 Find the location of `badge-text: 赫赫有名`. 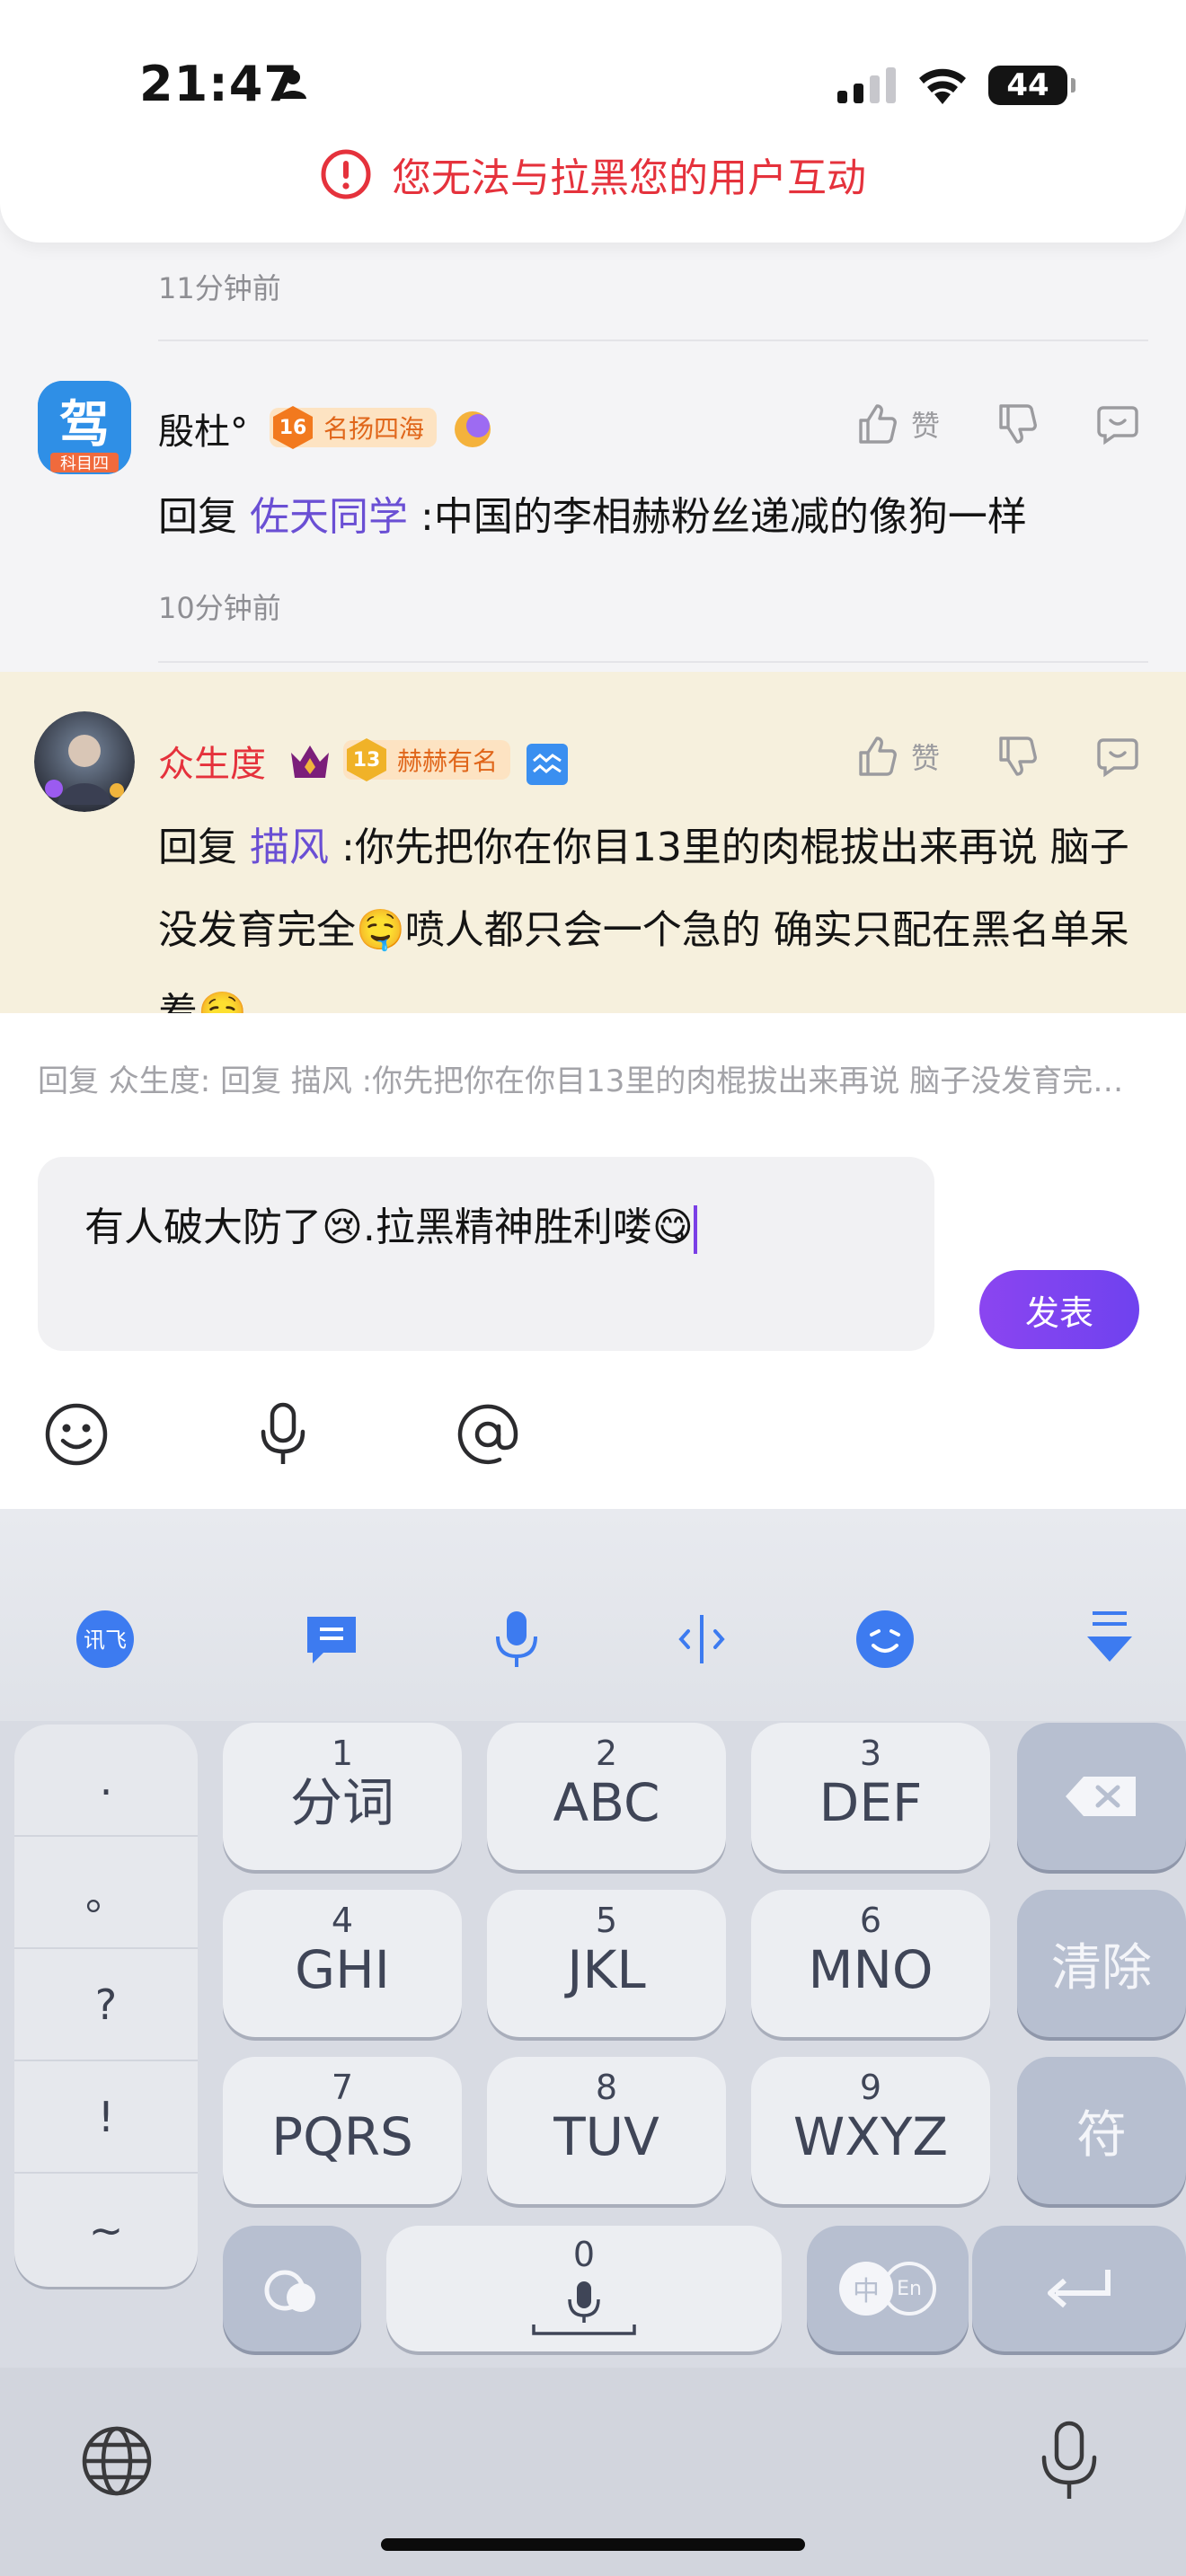

badge-text: 赫赫有名 is located at coordinates (448, 761).